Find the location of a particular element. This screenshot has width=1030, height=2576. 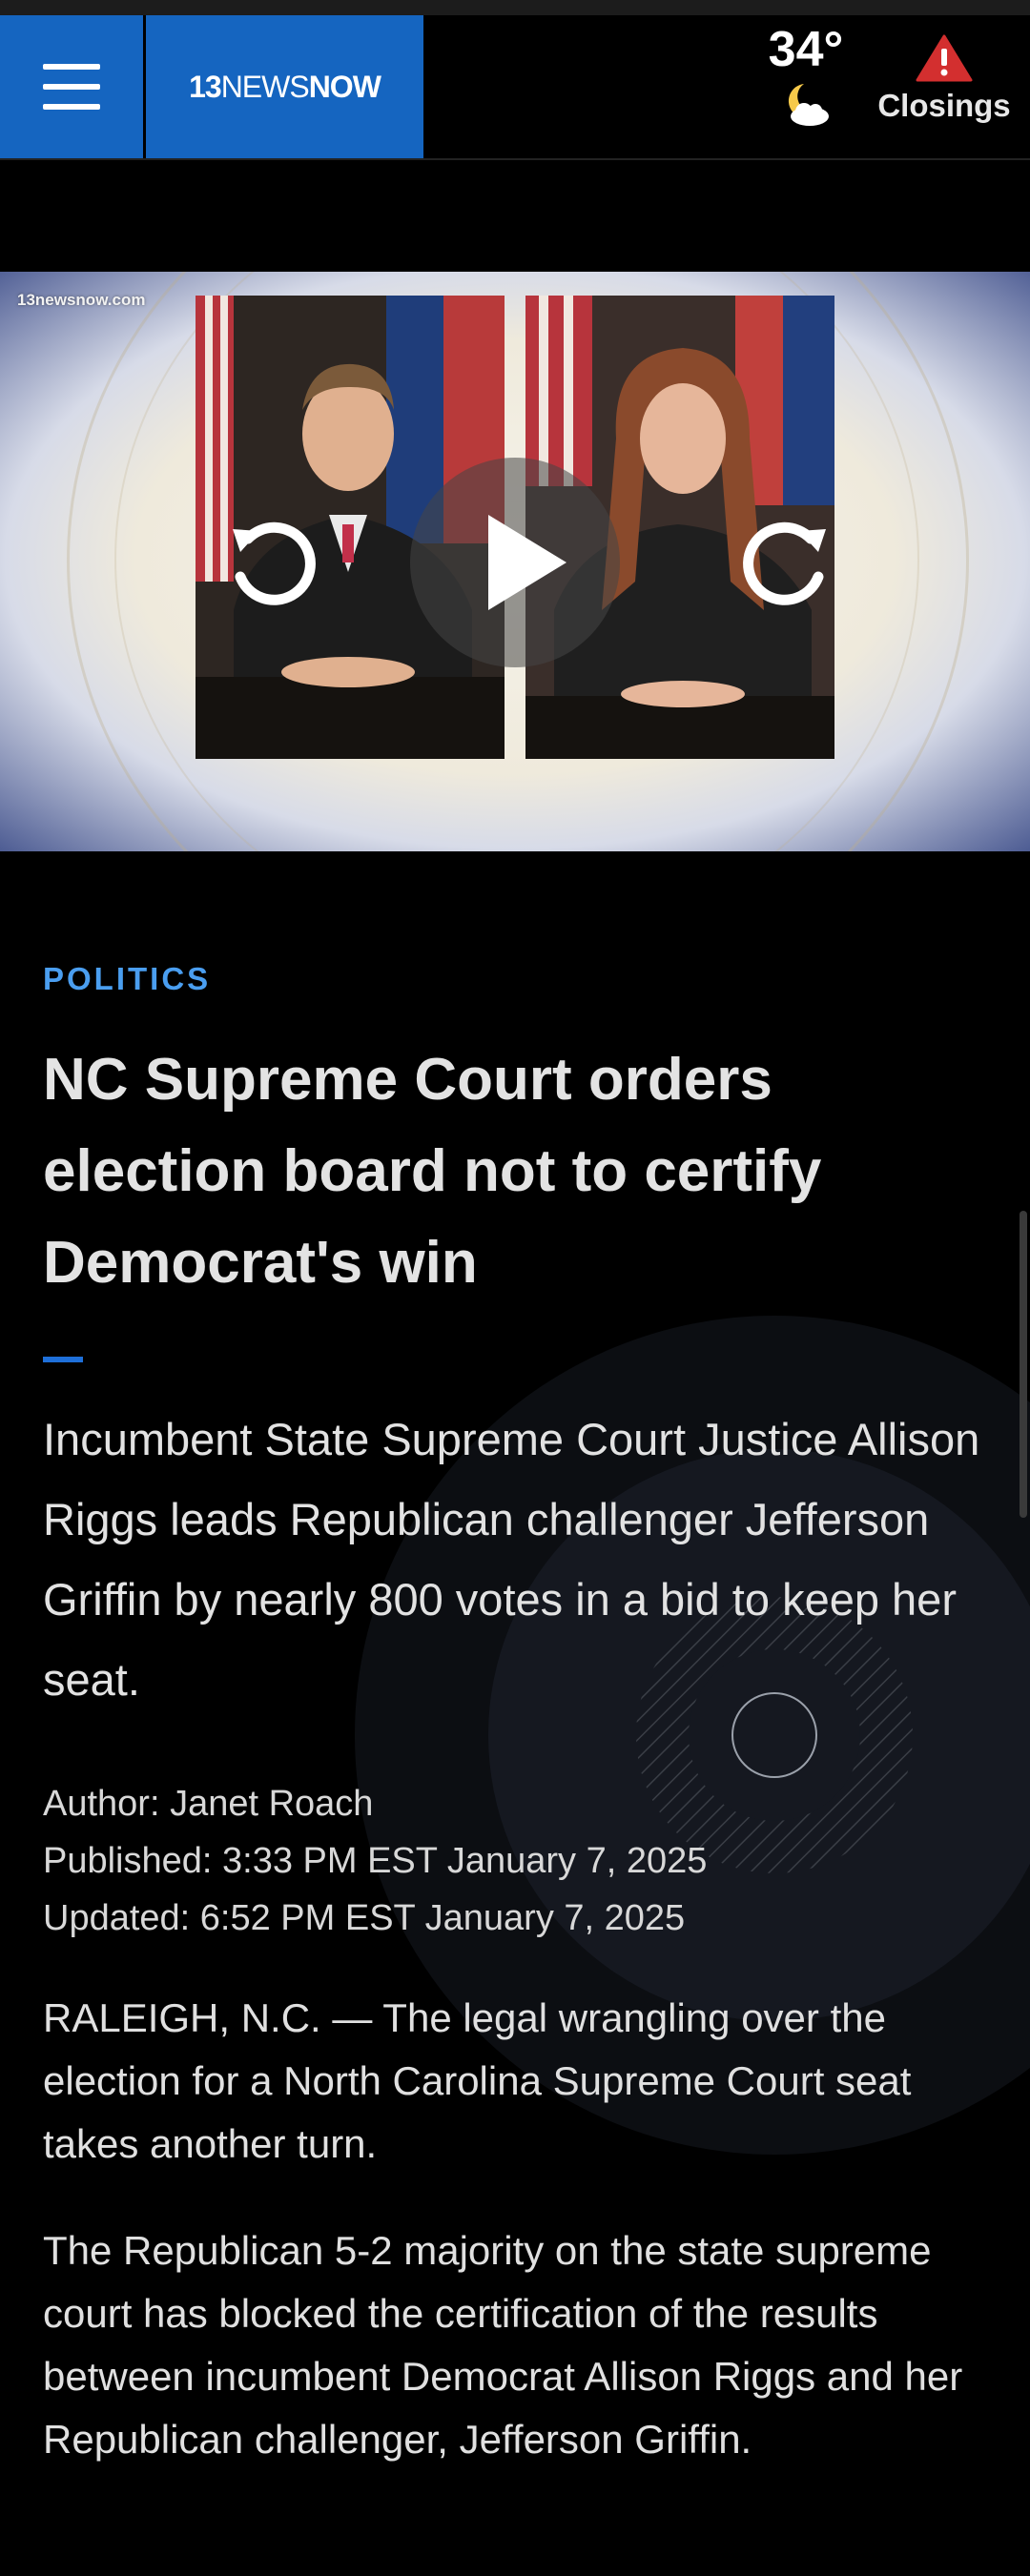

article-category: POLITICS is located at coordinates (127, 979).